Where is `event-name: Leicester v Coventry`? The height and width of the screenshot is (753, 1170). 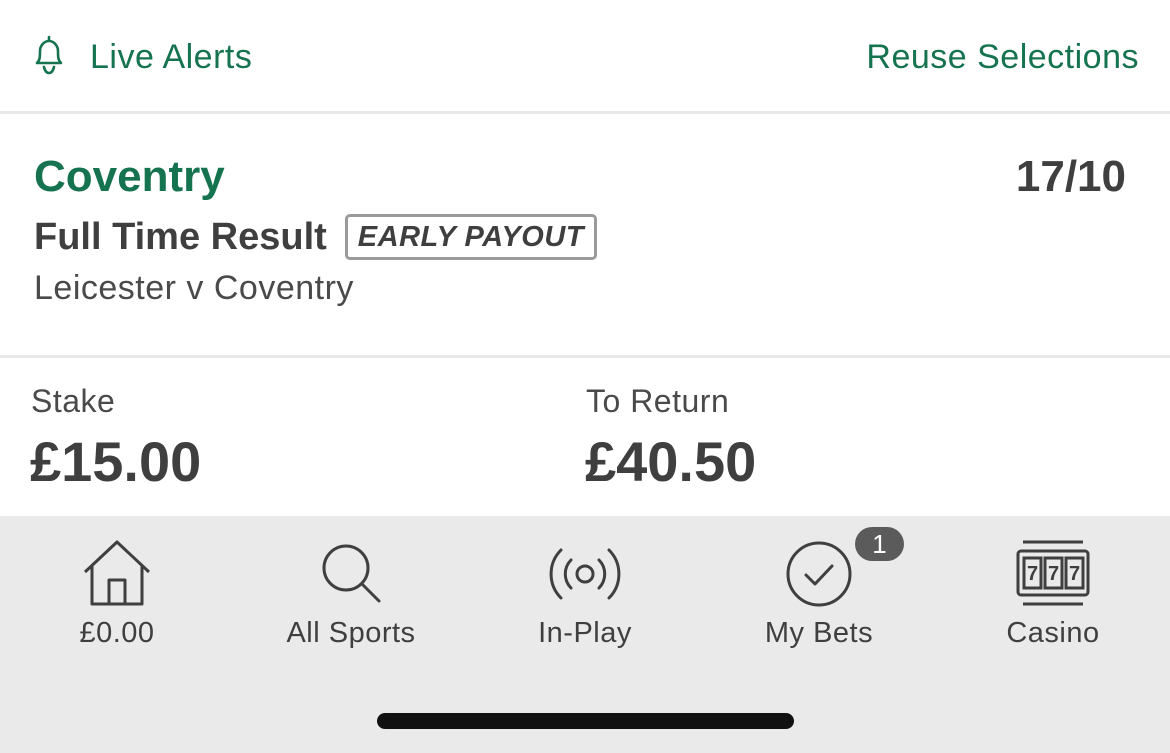 event-name: Leicester v Coventry is located at coordinates (194, 288).